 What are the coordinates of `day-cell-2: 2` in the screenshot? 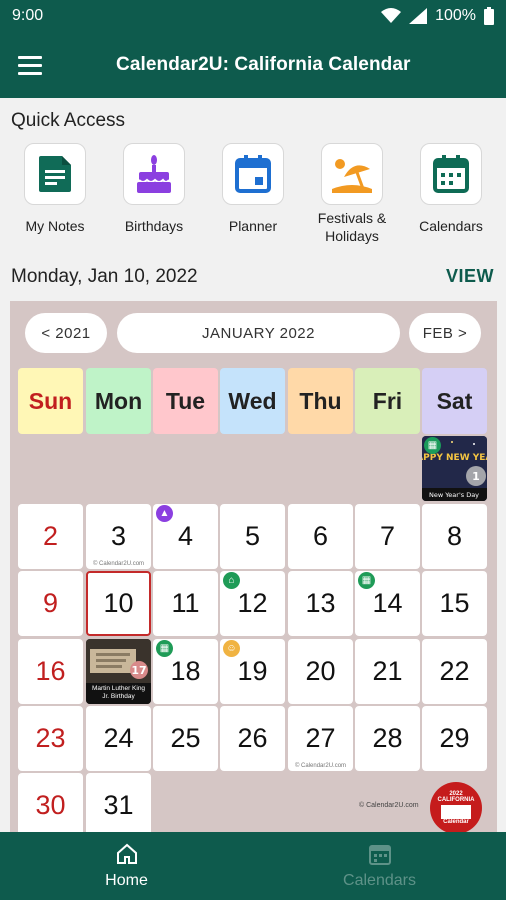 It's located at (50, 536).